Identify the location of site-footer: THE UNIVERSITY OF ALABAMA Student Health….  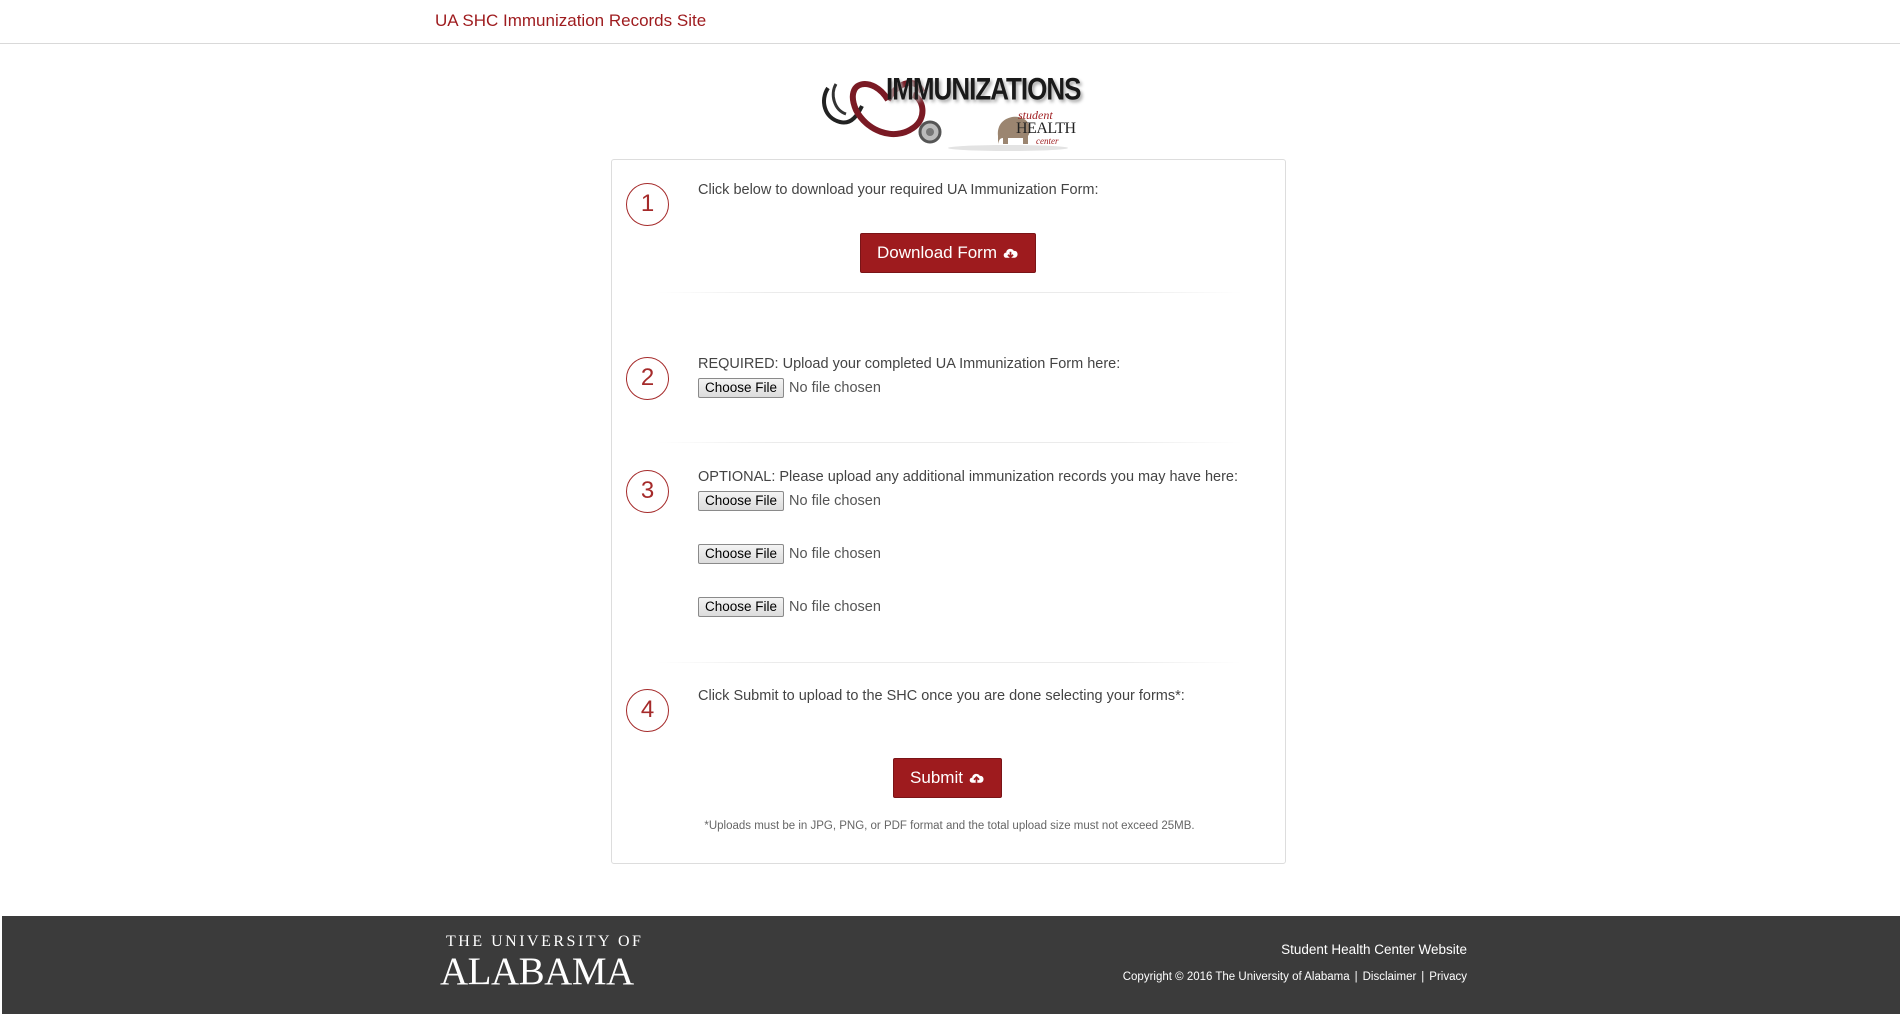
(951, 965).